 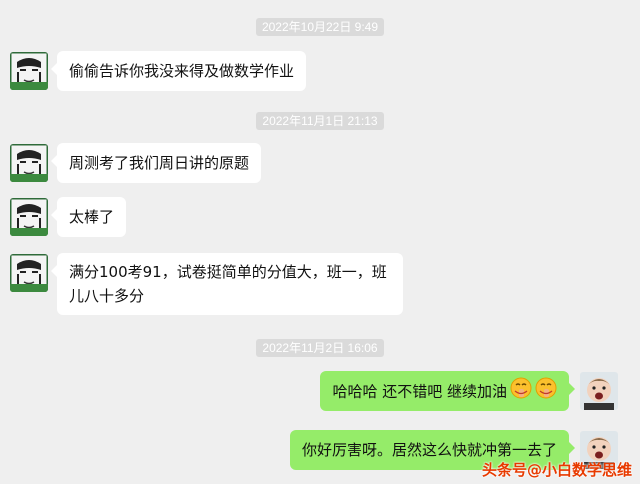 What do you see at coordinates (599, 391) in the screenshot?
I see `my-avatar` at bounding box center [599, 391].